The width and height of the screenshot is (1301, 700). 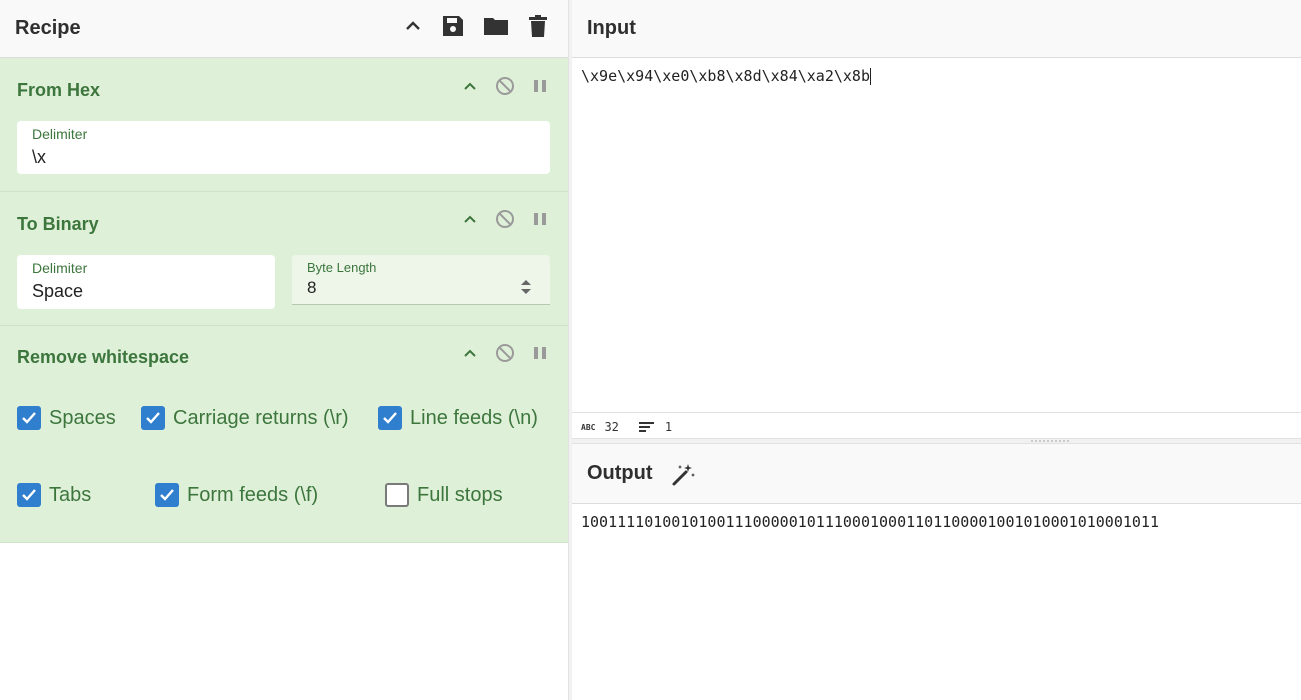 I want to click on length-value: 32, so click(x=611, y=427).